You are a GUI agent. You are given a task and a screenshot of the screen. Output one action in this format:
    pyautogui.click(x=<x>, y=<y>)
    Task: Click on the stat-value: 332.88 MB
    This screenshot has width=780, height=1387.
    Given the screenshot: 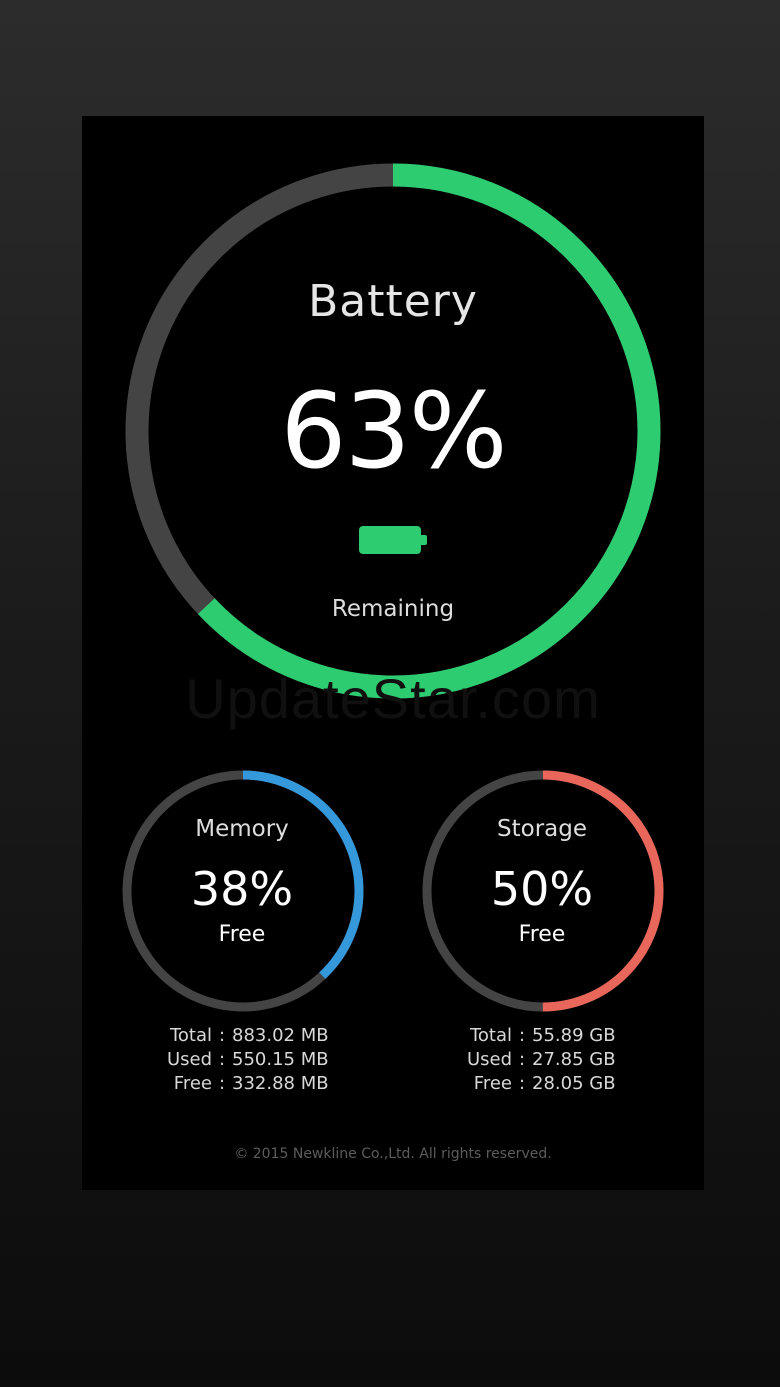 What is the action you would take?
    pyautogui.click(x=280, y=1083)
    